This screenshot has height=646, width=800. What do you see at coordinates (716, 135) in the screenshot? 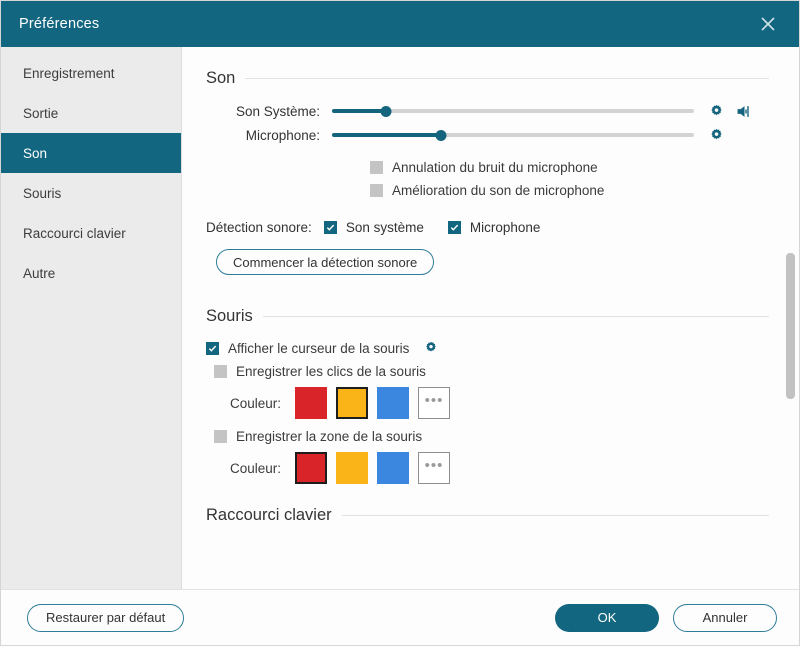
I see `microphone-gear-icon` at bounding box center [716, 135].